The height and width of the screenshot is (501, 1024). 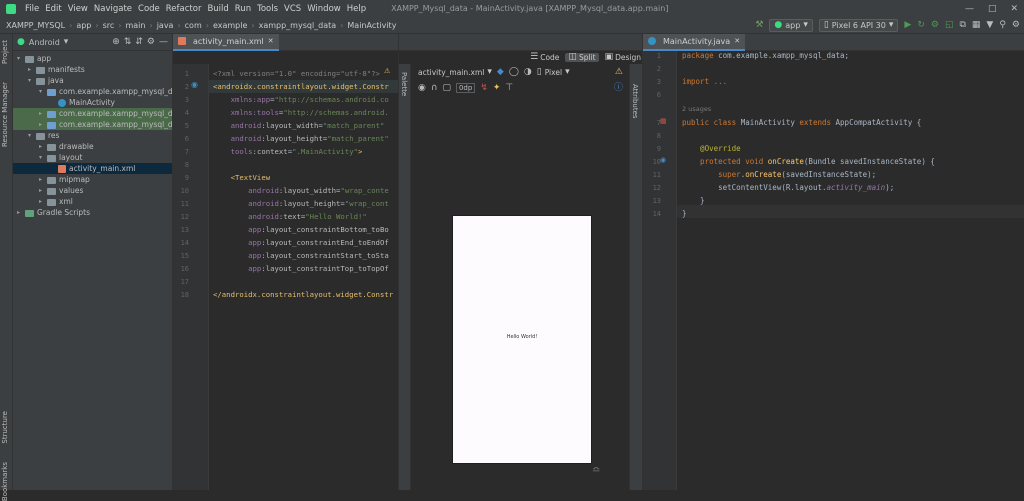 I want to click on run-config-dropdown: ● app ▾, so click(x=791, y=25).